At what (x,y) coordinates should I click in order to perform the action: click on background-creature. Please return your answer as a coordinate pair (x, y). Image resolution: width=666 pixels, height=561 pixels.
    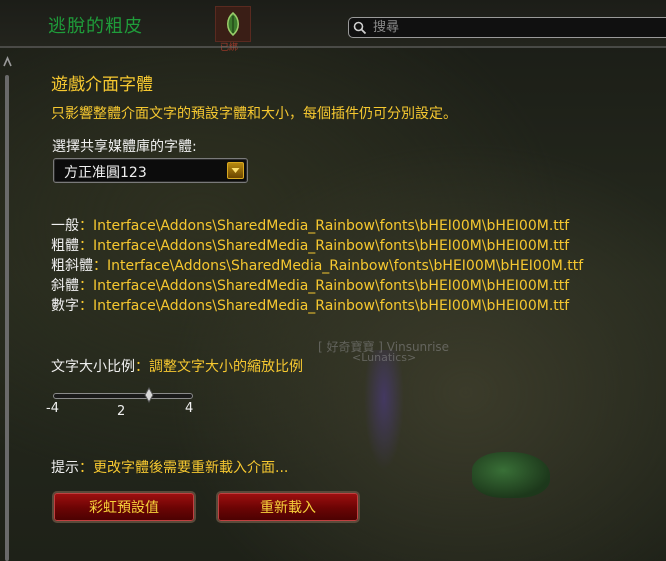
    Looking at the image, I should click on (511, 475).